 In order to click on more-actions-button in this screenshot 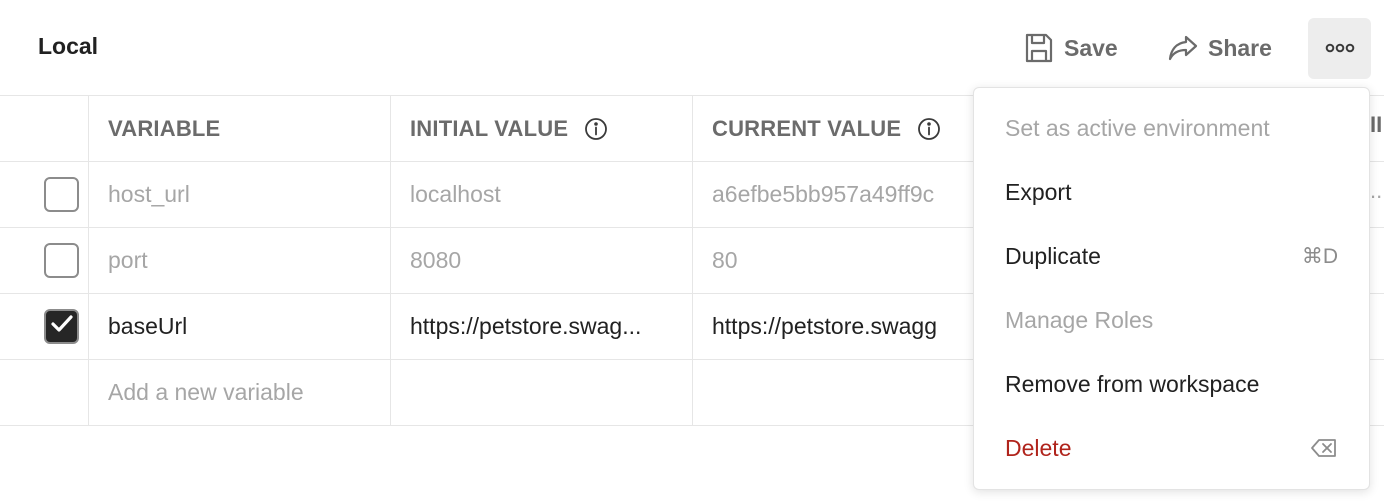, I will do `click(1339, 48)`.